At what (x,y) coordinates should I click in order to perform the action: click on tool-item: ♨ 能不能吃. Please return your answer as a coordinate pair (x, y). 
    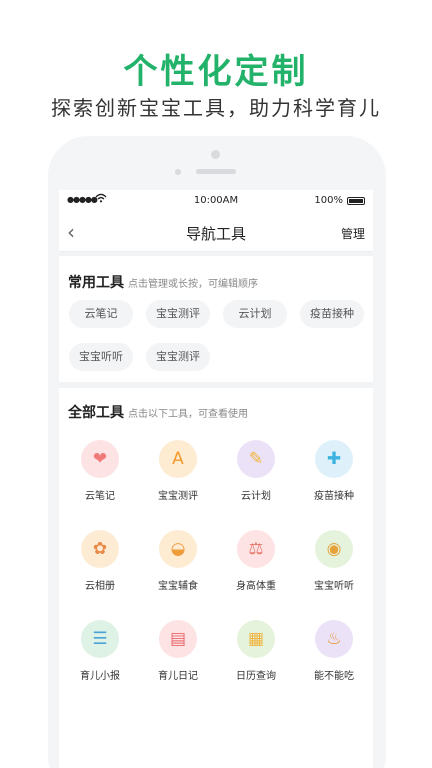
    Looking at the image, I should click on (334, 651).